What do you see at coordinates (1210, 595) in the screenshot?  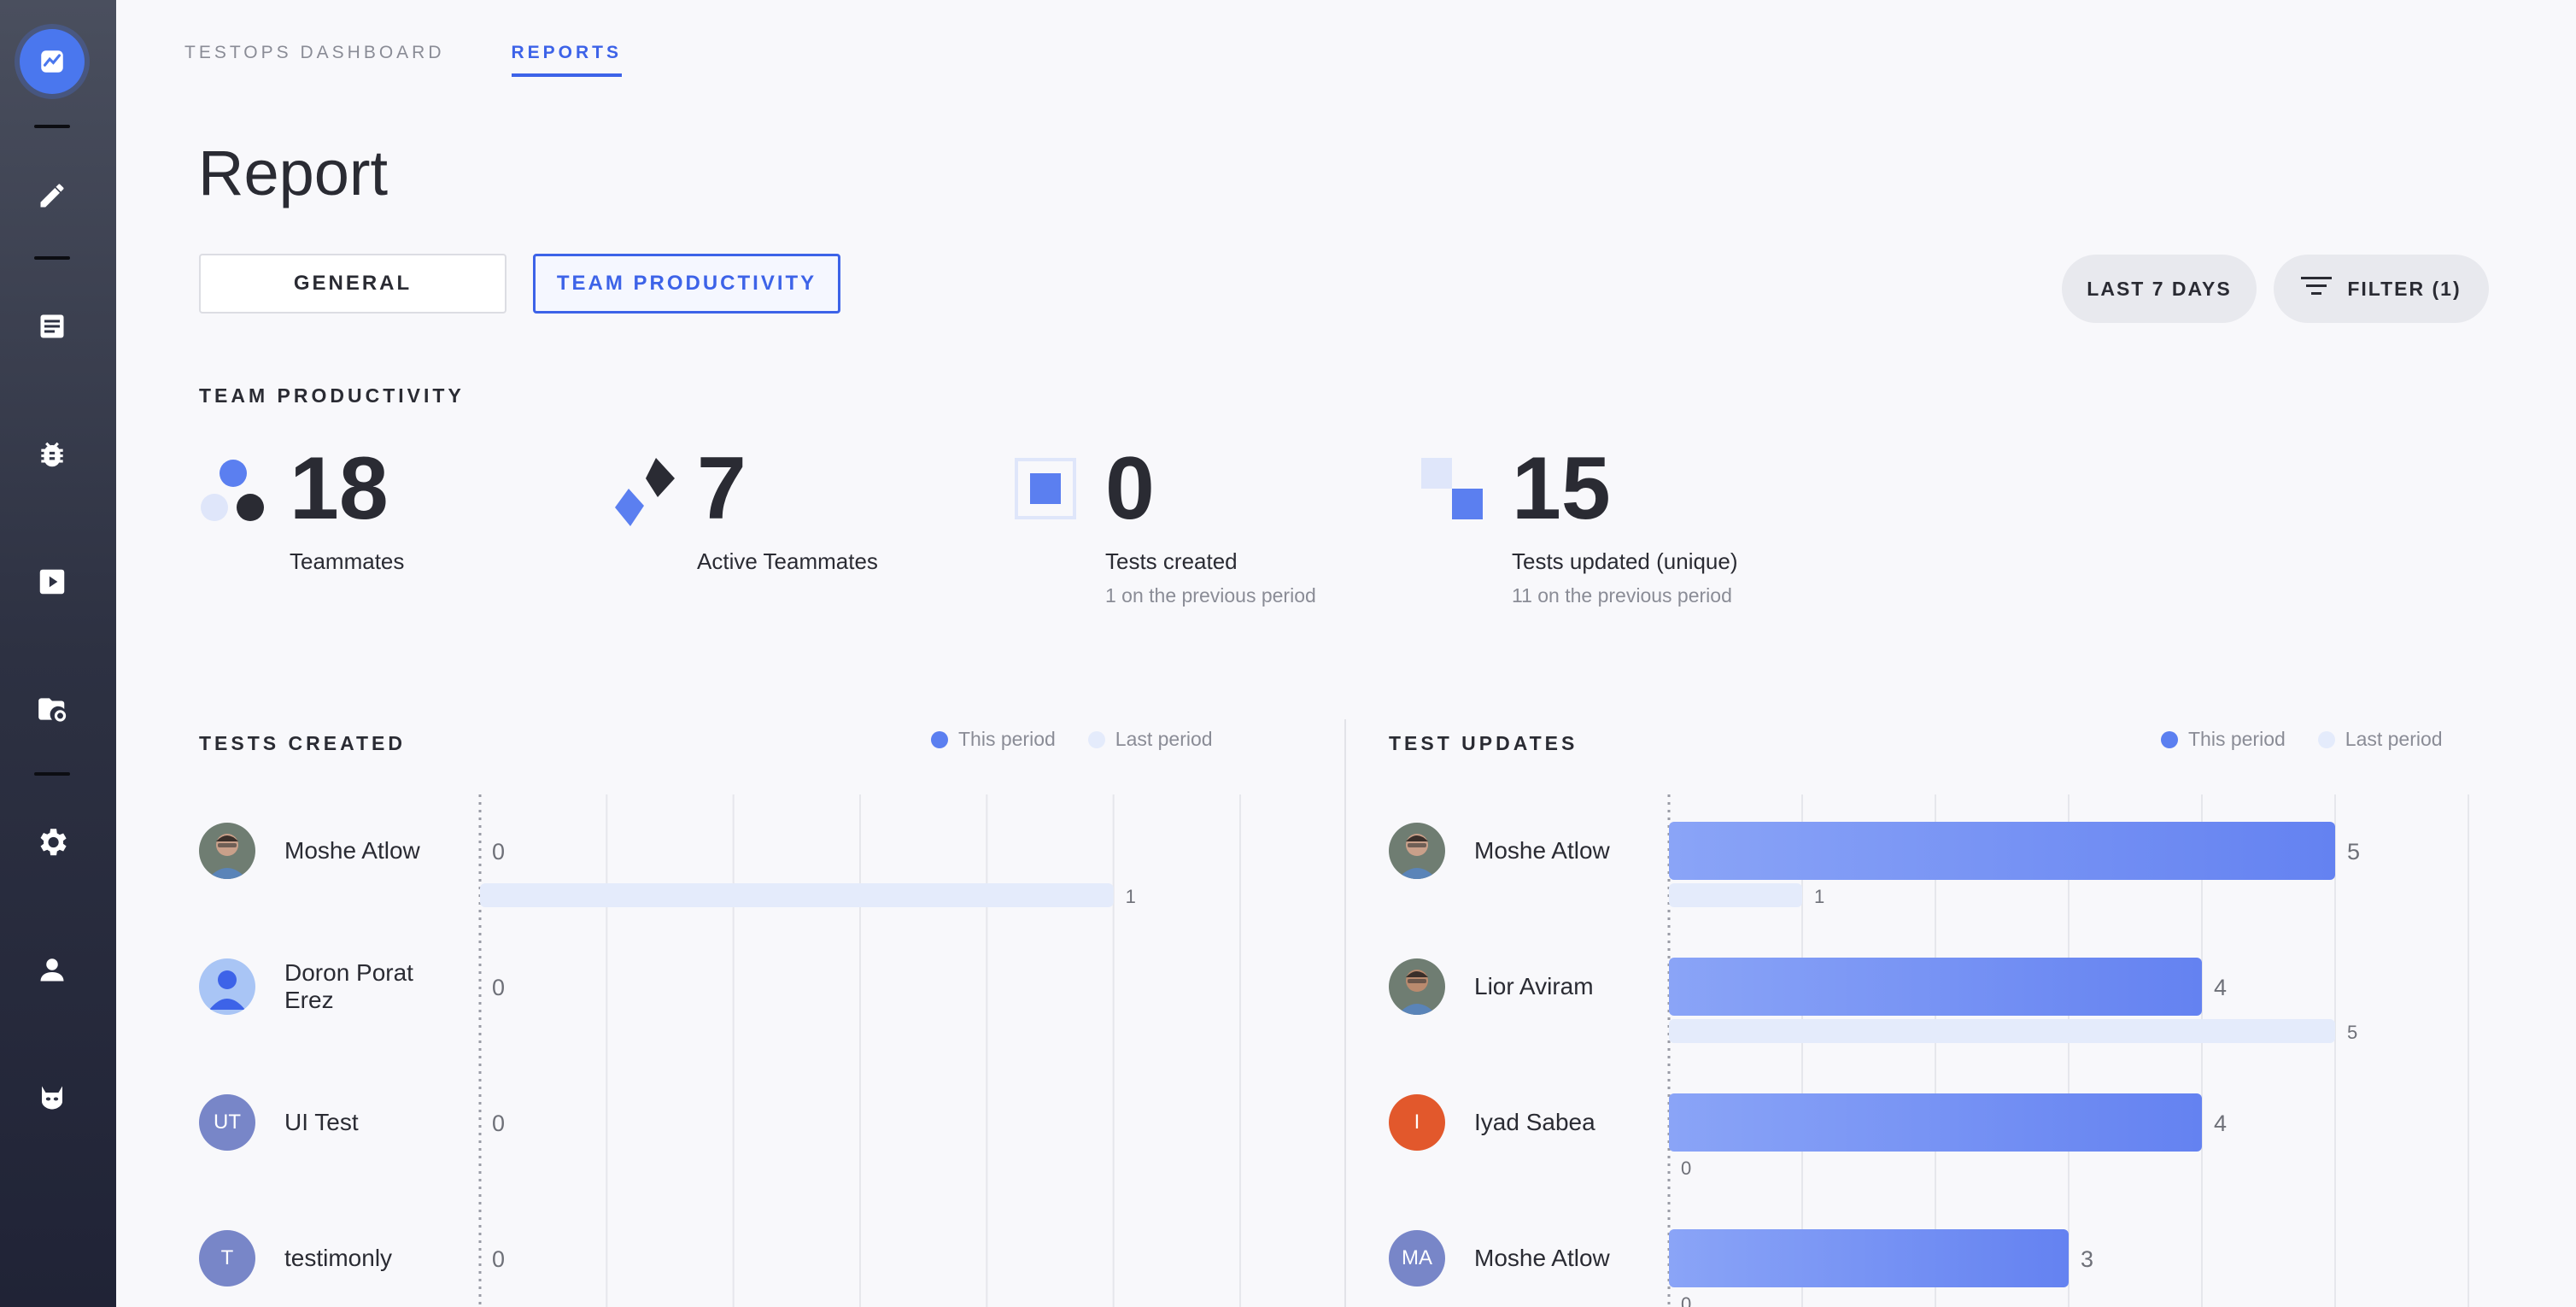 I see `tests-created-previous: 1 on the previous period` at bounding box center [1210, 595].